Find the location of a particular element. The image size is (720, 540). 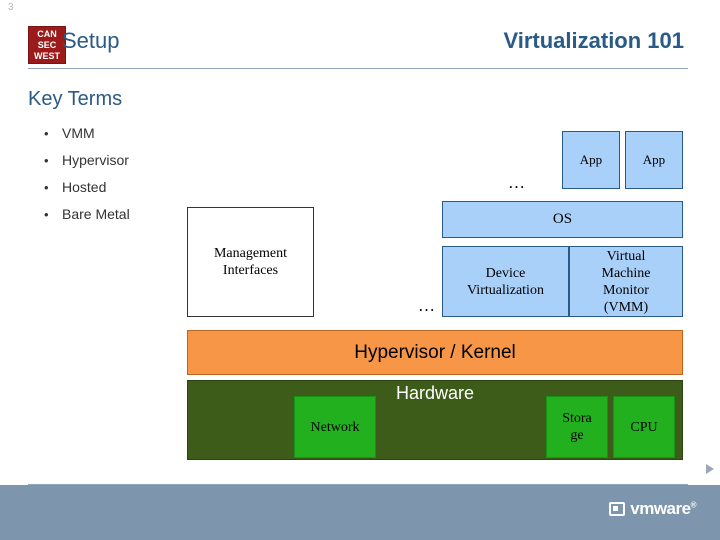

logo-line-1: CAN is located at coordinates (47, 34).